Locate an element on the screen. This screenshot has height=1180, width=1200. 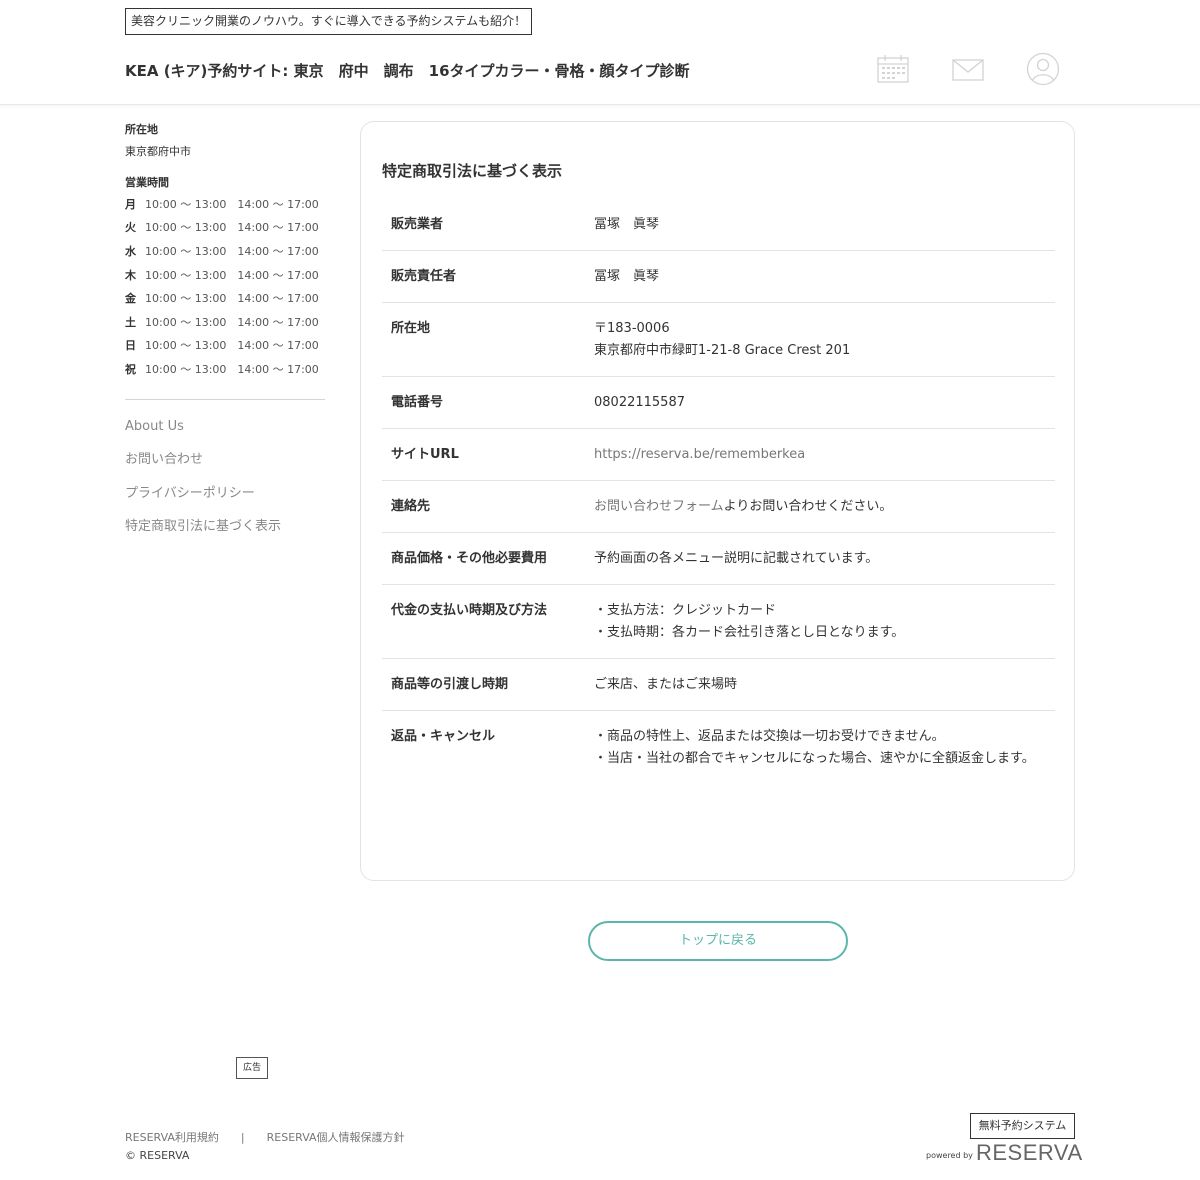
value-line: 予約画面の各メニュー説明に記載されています。 is located at coordinates (736, 558).